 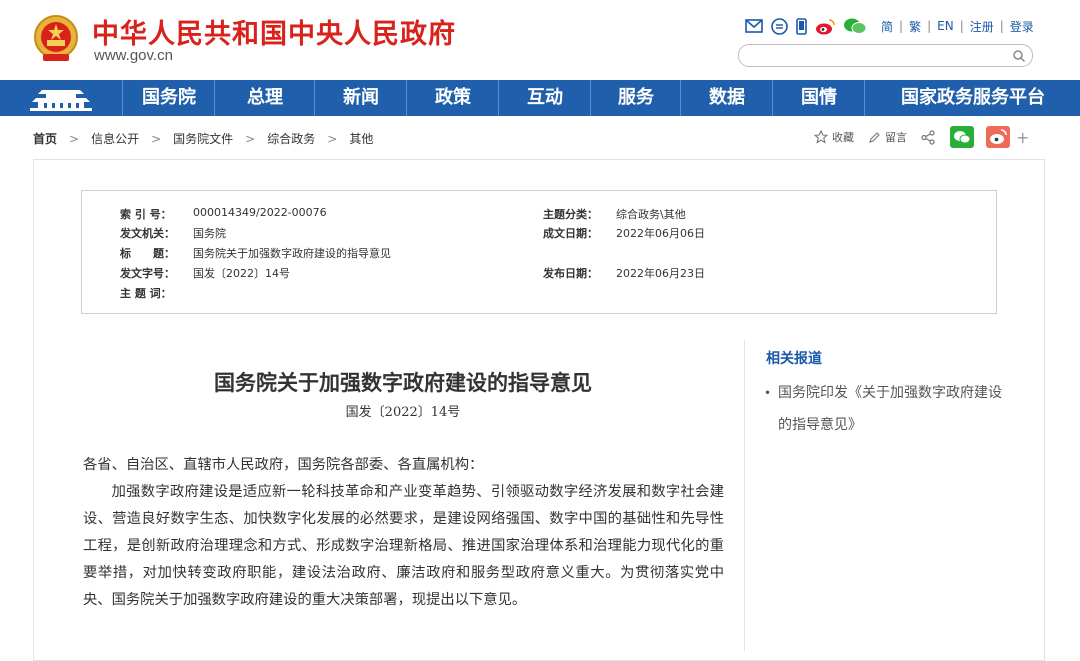 What do you see at coordinates (945, 26) in the screenshot?
I see `english-link: EN` at bounding box center [945, 26].